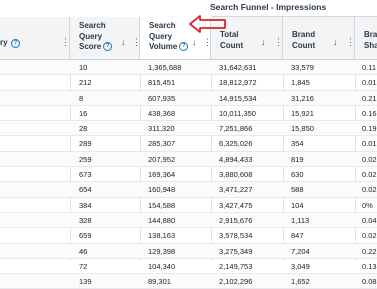 This screenshot has width=377, height=289. Describe the element at coordinates (369, 129) in the screenshot. I see `table-cell: 0.19` at that location.